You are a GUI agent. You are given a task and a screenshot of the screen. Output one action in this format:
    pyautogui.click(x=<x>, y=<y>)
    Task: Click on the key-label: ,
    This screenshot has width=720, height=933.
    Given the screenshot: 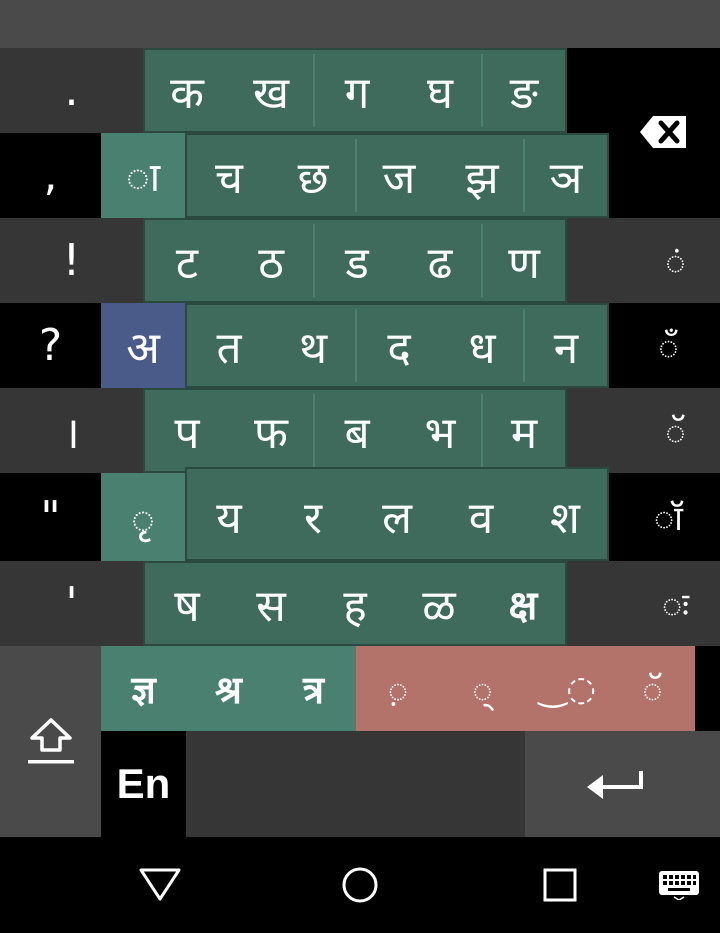 What is the action you would take?
    pyautogui.click(x=50, y=175)
    